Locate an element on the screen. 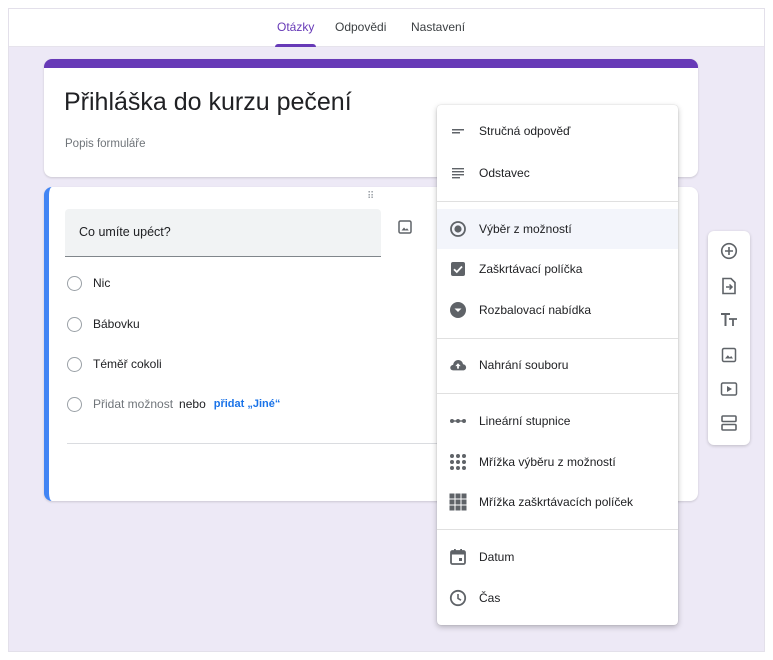 Image resolution: width=773 pixels, height=660 pixels. form-description-field: Popis formuláře is located at coordinates (105, 144).